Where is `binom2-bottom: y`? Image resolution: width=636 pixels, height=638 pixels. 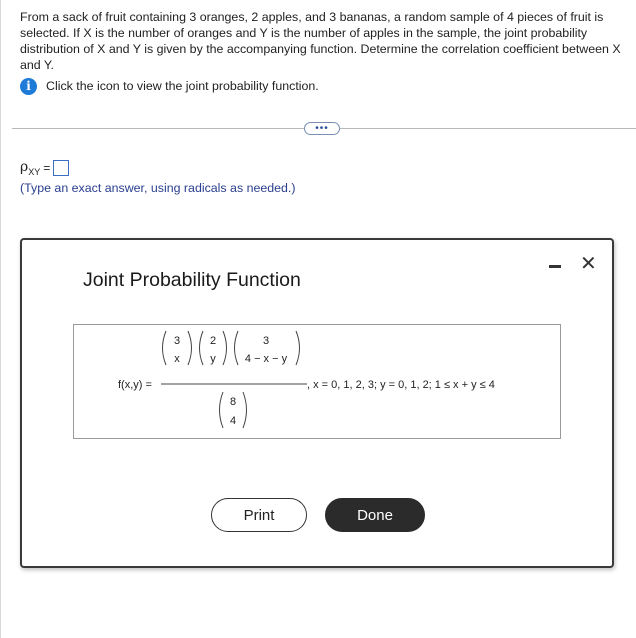
binom2-bottom: y is located at coordinates (213, 359).